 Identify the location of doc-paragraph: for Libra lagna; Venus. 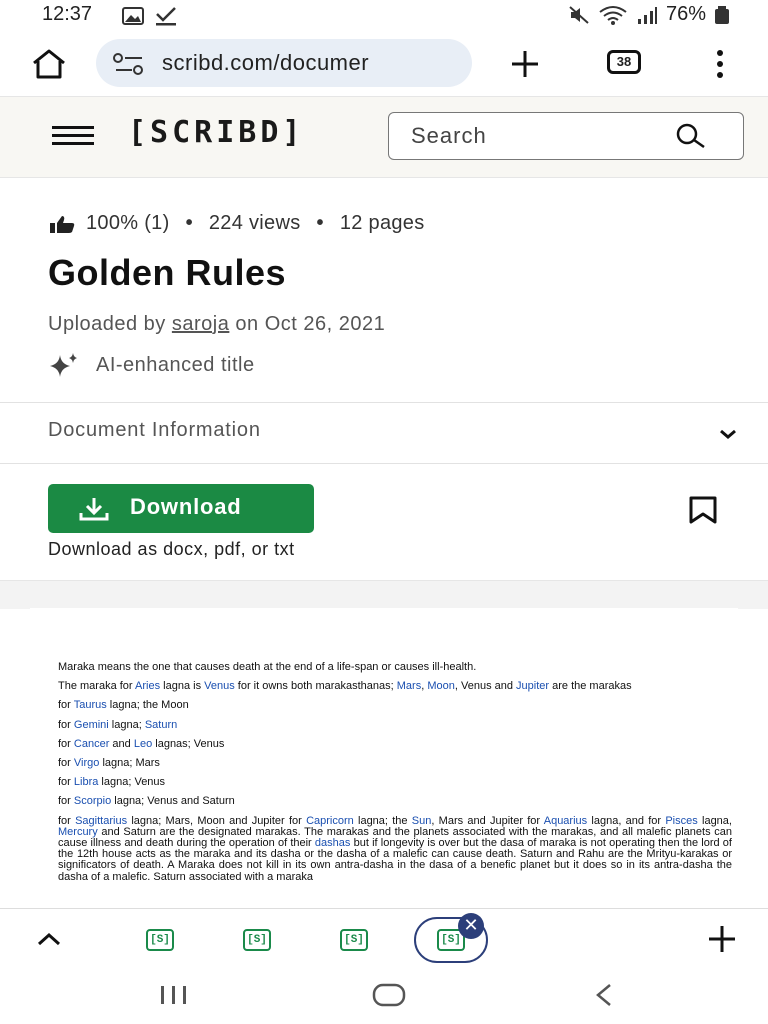
(112, 782).